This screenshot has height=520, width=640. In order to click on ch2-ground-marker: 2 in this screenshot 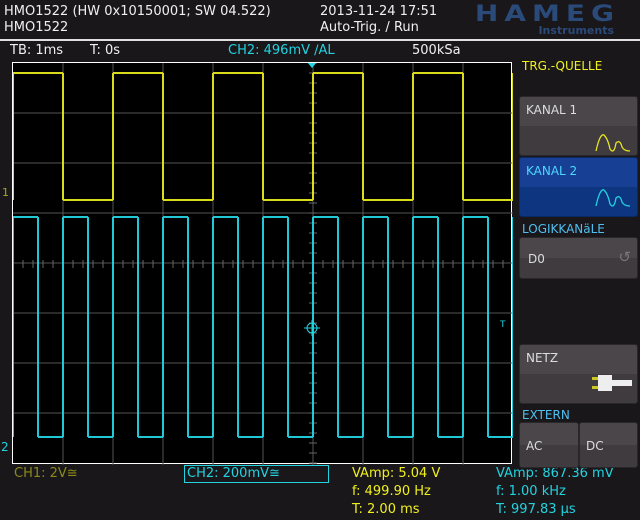, I will do `click(5, 447)`.